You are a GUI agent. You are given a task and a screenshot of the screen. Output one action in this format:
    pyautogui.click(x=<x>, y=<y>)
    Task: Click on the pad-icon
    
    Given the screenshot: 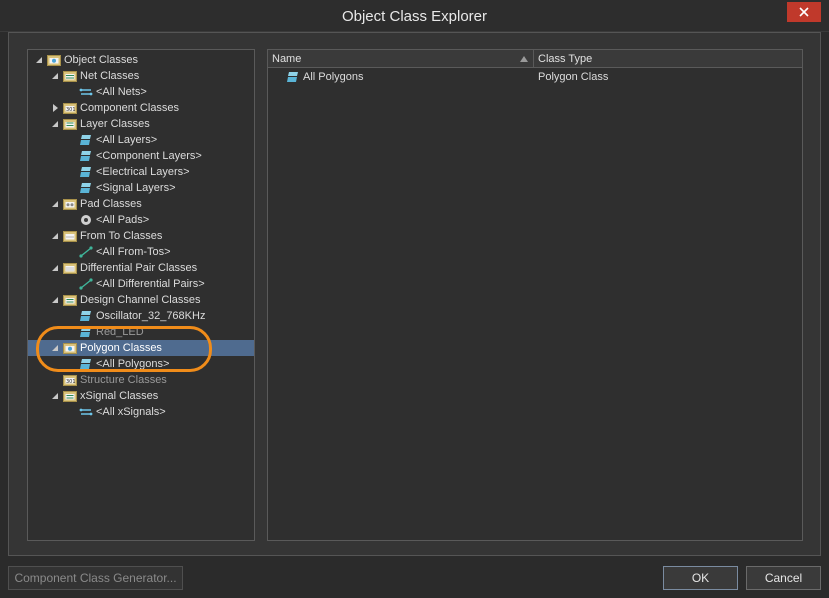 What is the action you would take?
    pyautogui.click(x=86, y=220)
    